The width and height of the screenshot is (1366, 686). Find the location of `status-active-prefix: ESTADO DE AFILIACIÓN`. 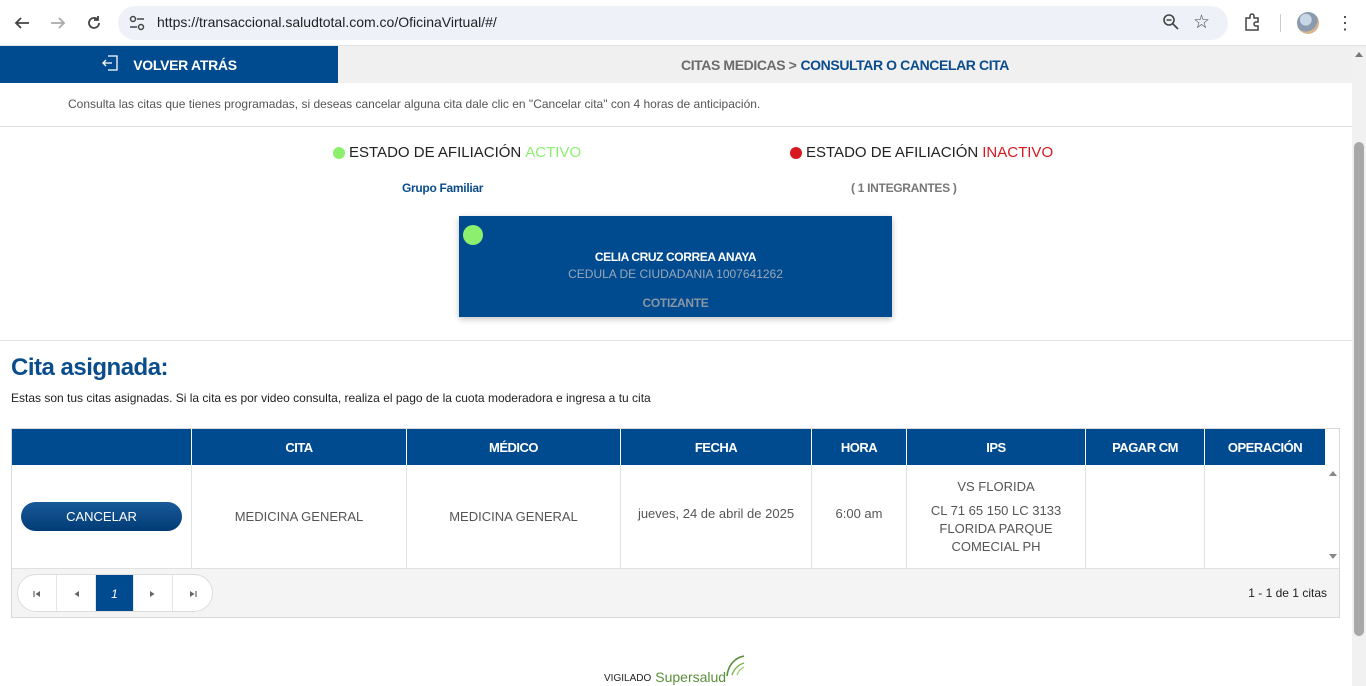

status-active-prefix: ESTADO DE AFILIACIÓN is located at coordinates (435, 152).